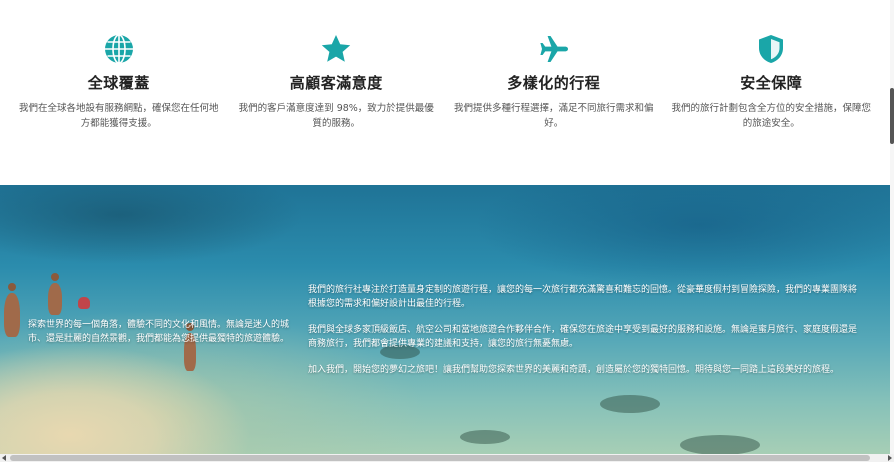 The image size is (894, 462). I want to click on vertical-scrollbar, so click(892, 227).